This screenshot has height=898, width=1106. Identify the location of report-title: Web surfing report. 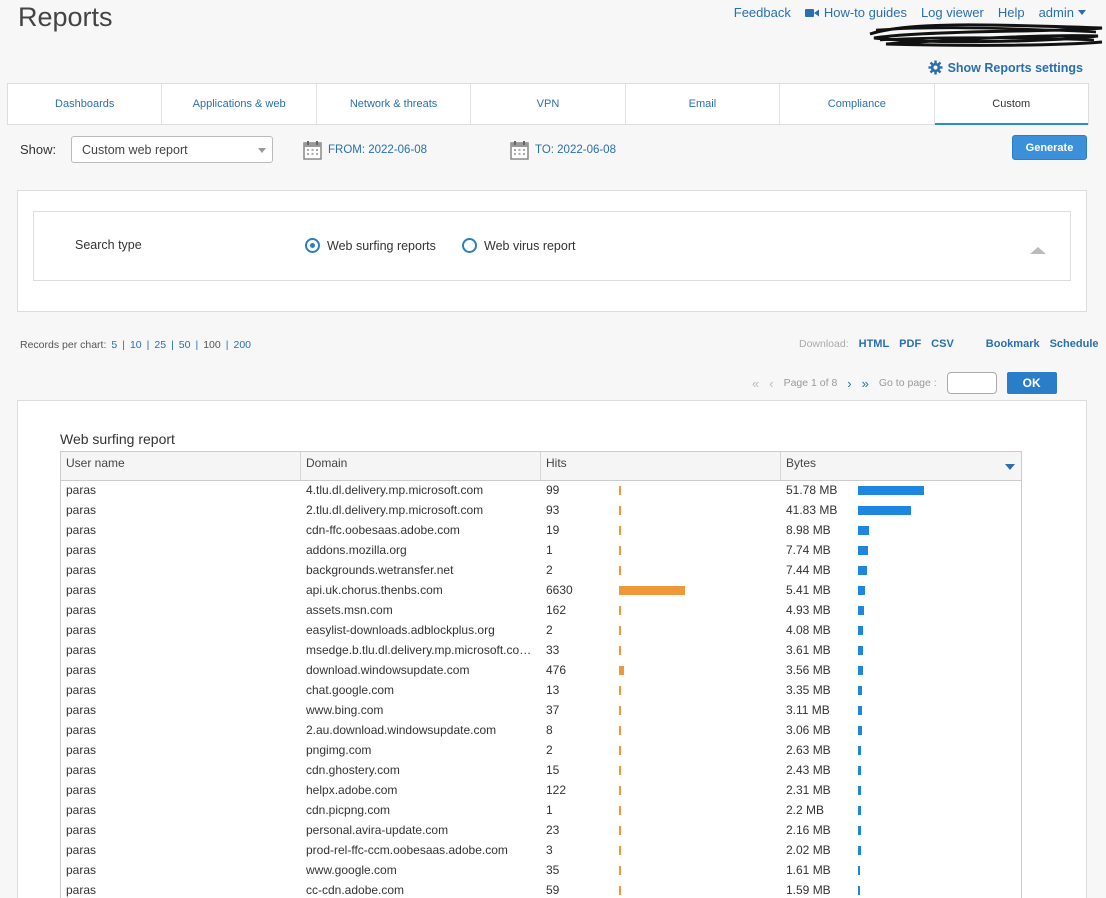
(117, 439).